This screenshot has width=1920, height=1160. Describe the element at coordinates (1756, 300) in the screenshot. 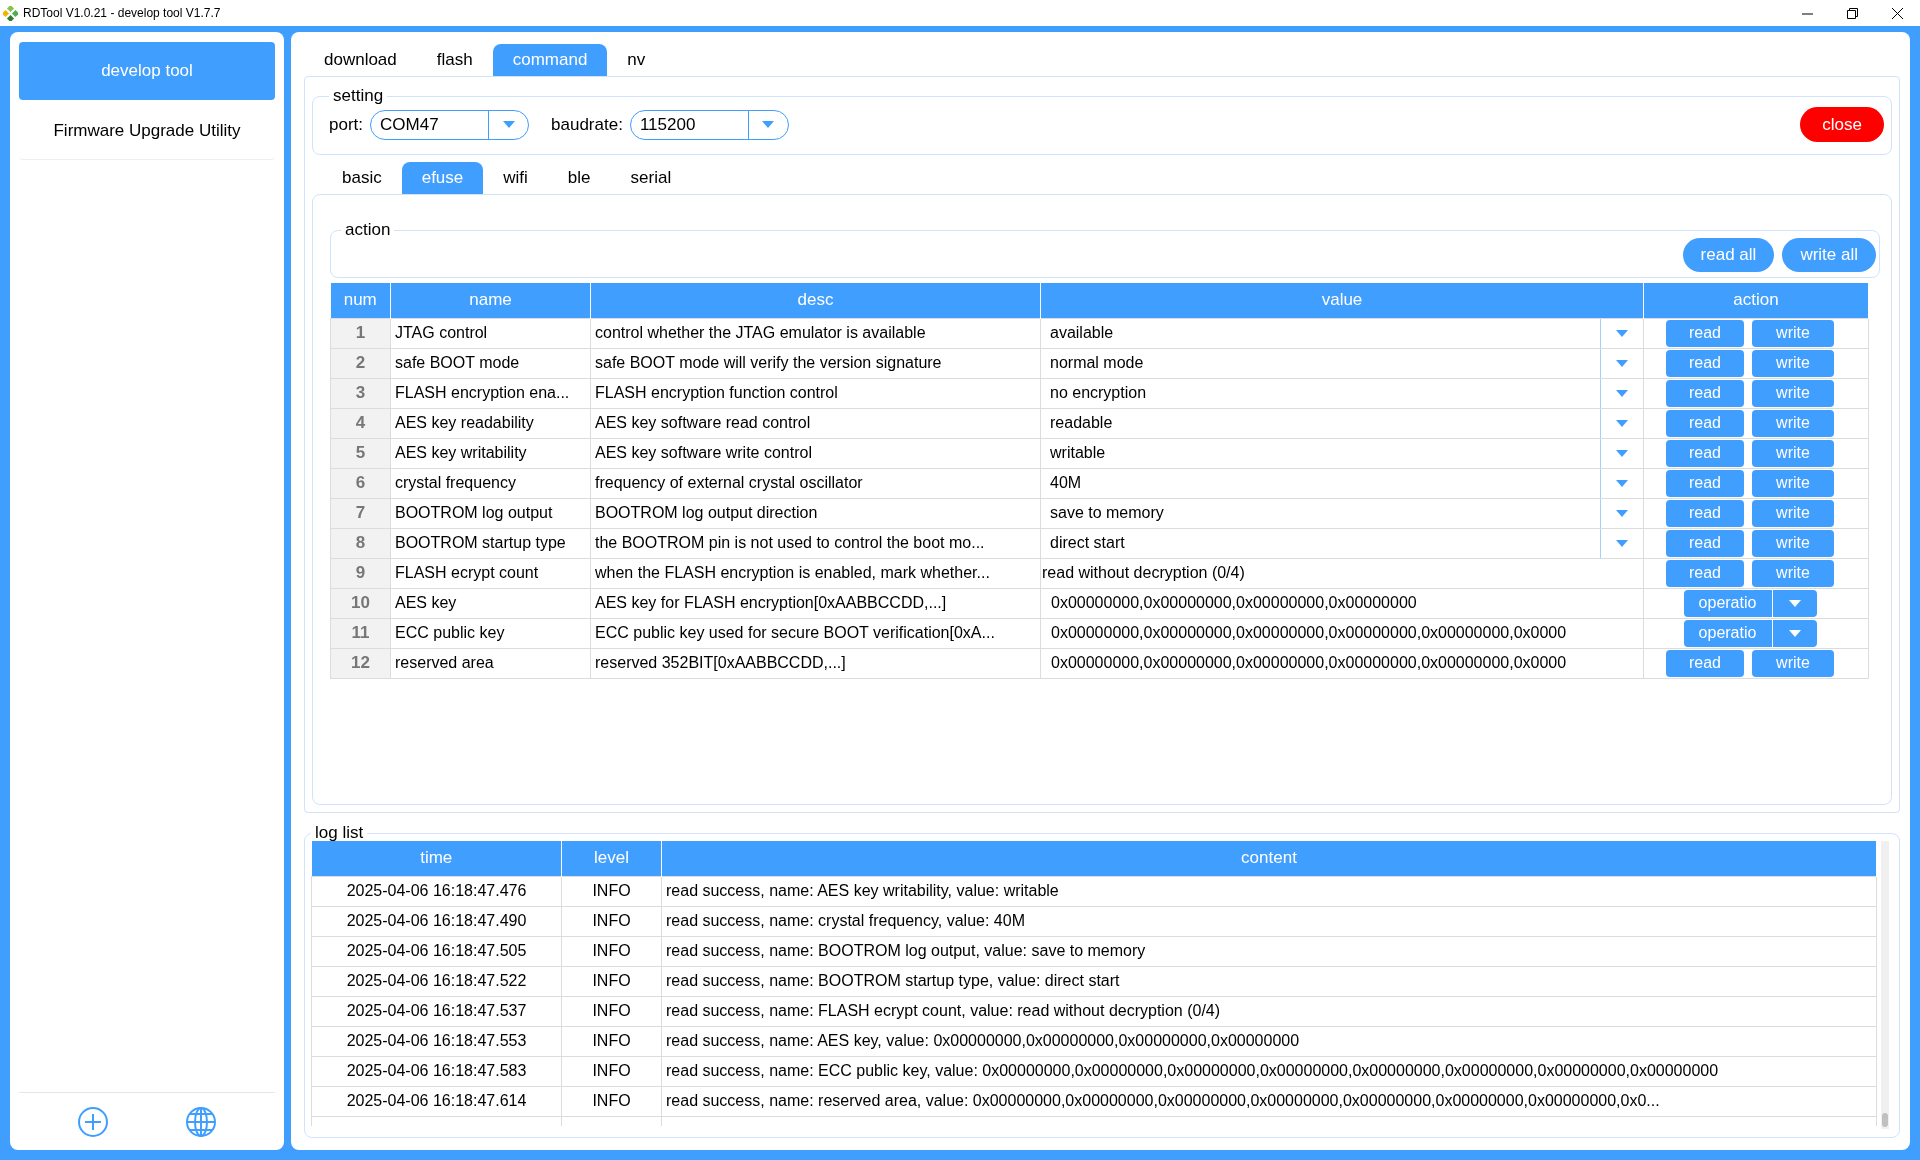

I see `column-header: action` at that location.